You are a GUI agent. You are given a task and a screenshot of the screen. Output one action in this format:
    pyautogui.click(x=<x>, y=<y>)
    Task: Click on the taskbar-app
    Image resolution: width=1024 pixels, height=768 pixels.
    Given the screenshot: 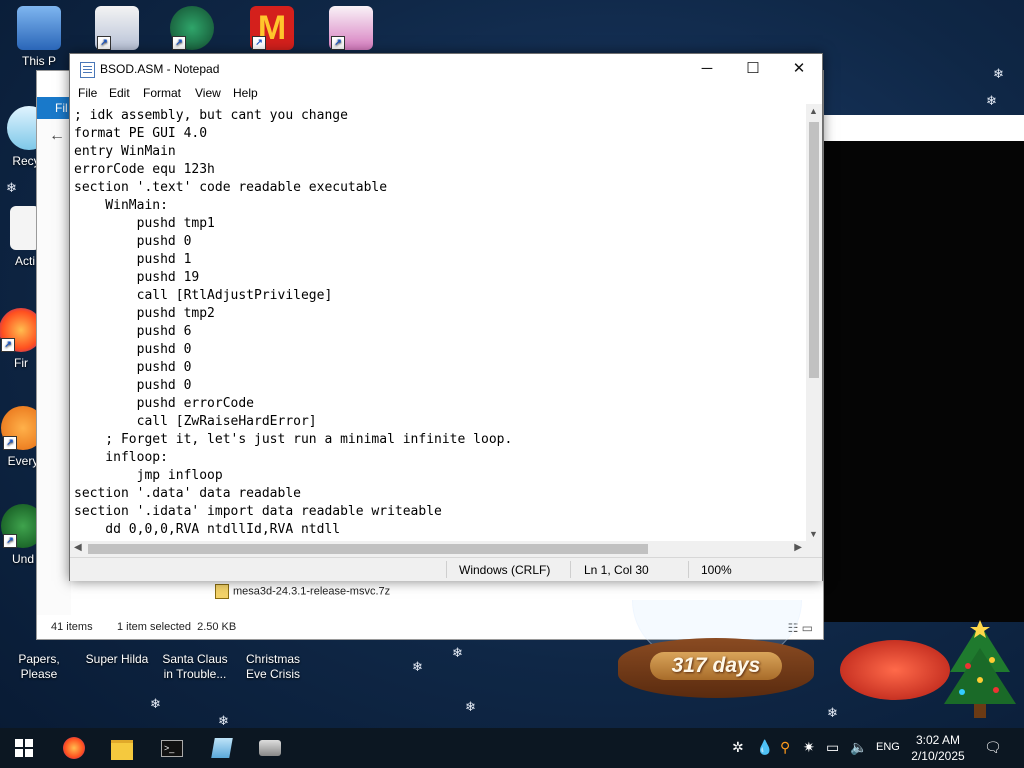 What is the action you would take?
    pyautogui.click(x=270, y=748)
    